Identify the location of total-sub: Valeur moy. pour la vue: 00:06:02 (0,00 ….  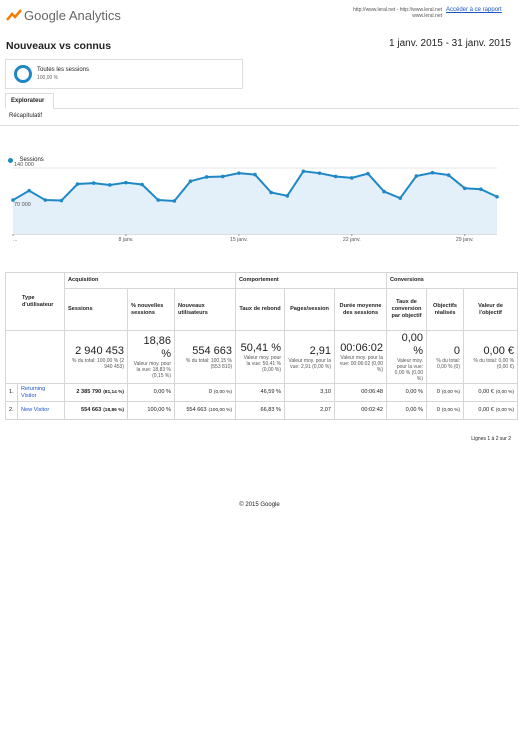
(361, 363).